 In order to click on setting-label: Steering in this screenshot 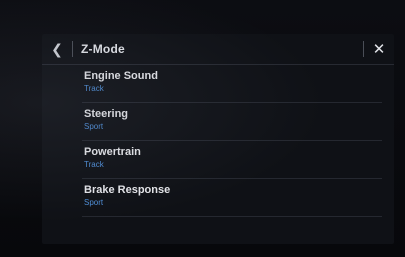, I will do `click(106, 114)`.